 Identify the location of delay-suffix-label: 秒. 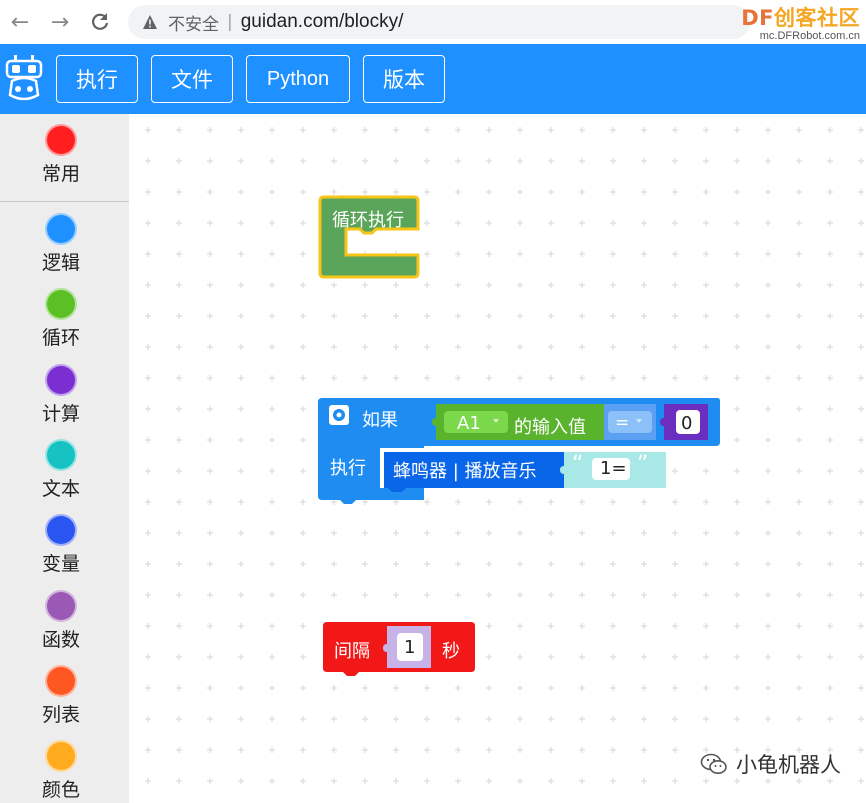
(451, 651).